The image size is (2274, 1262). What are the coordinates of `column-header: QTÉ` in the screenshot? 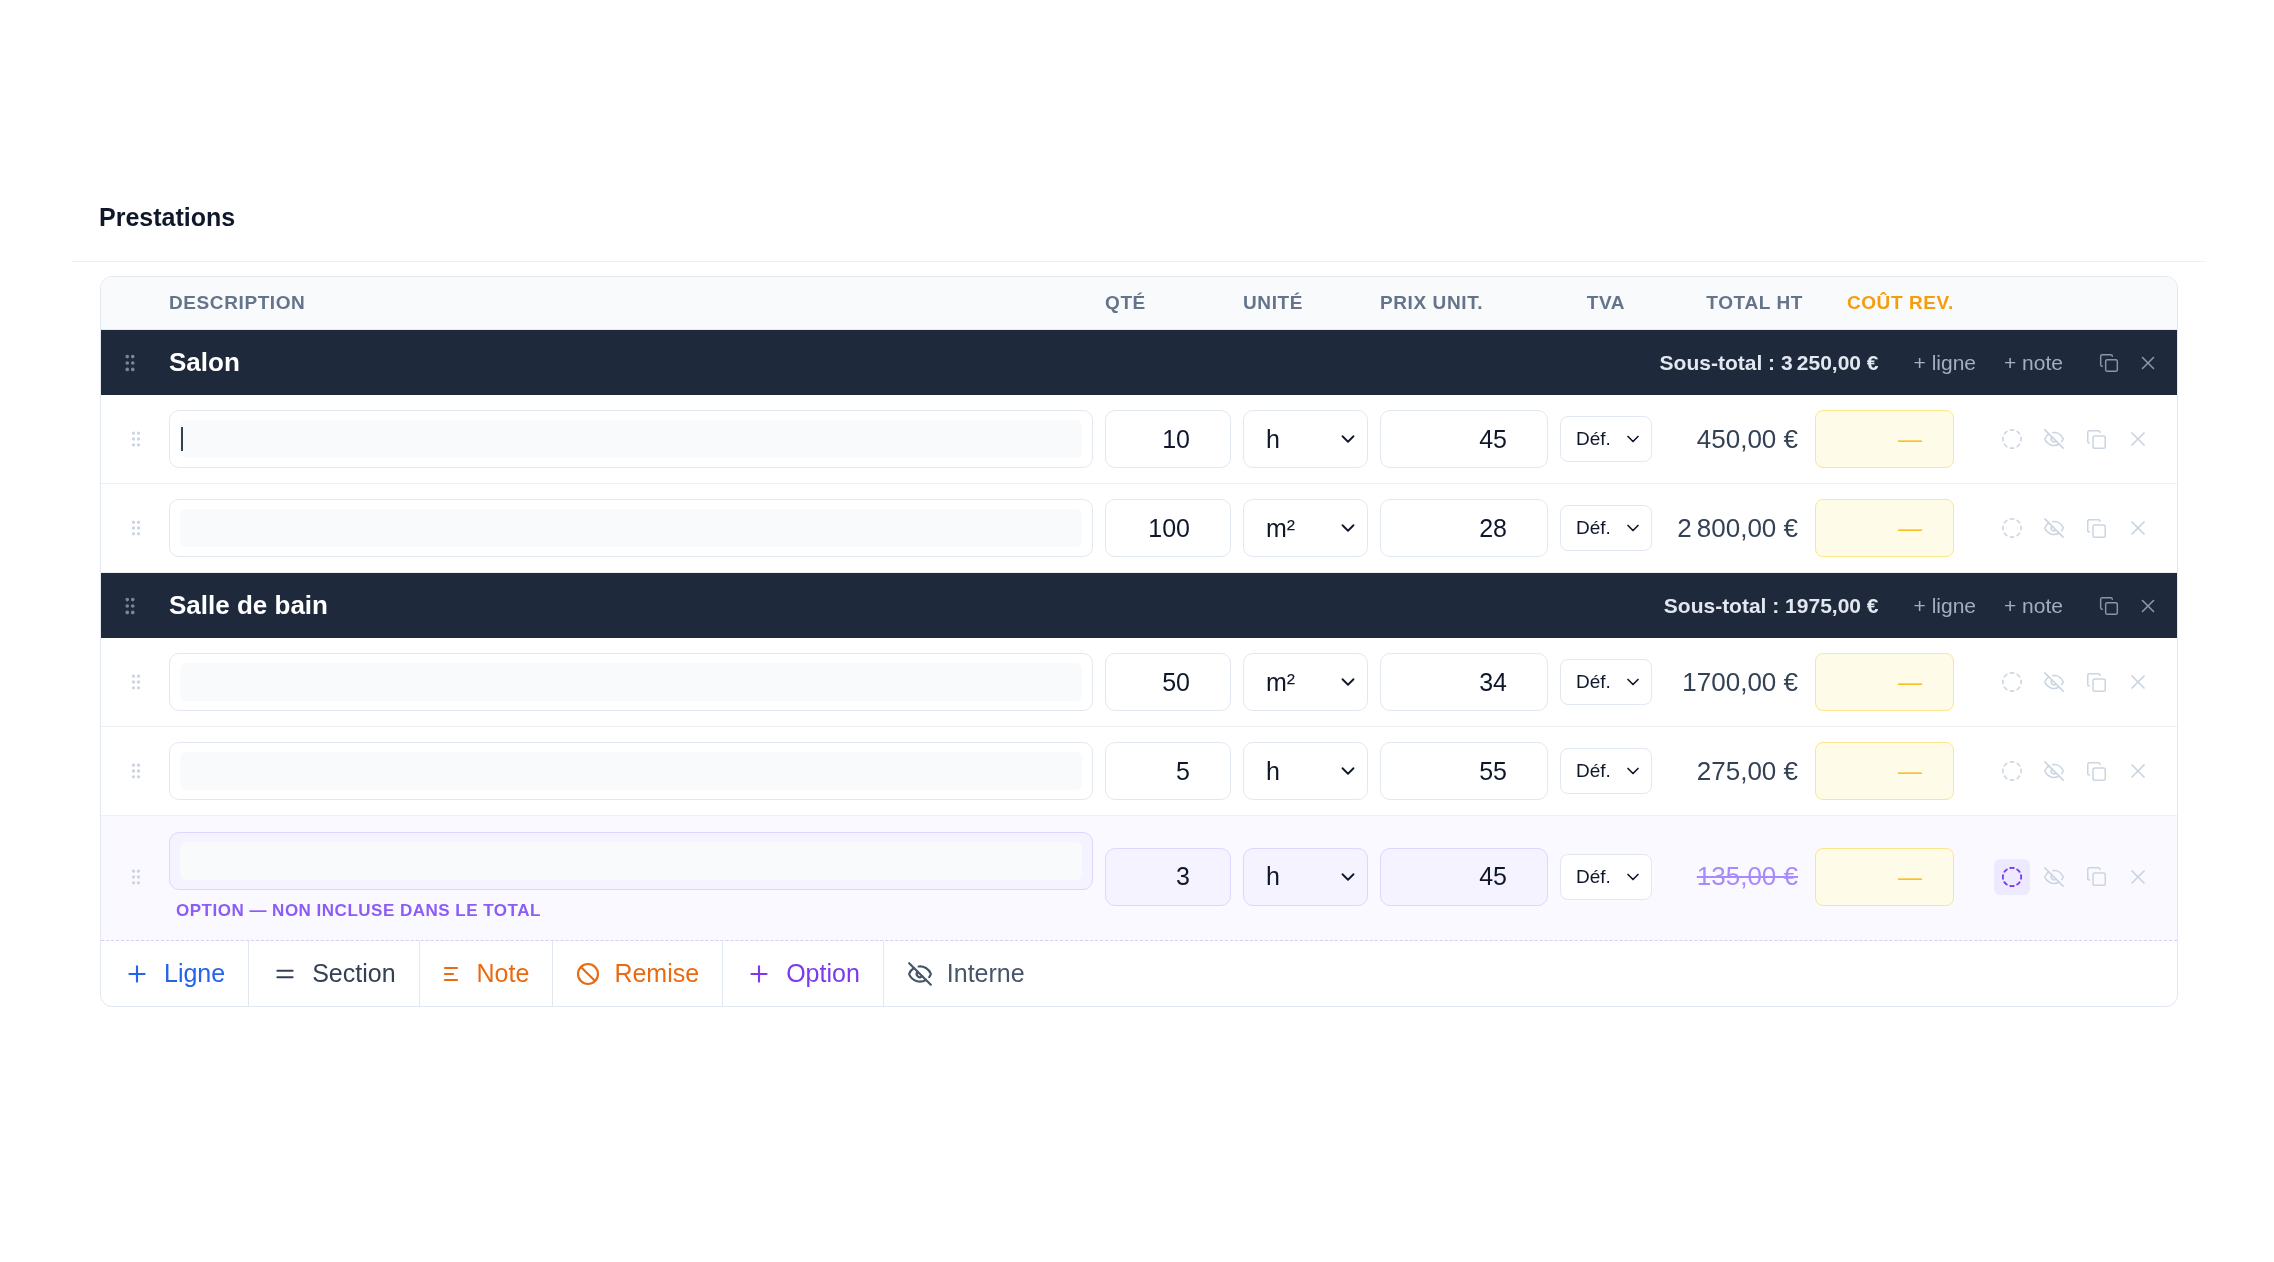 It's located at (1125, 303).